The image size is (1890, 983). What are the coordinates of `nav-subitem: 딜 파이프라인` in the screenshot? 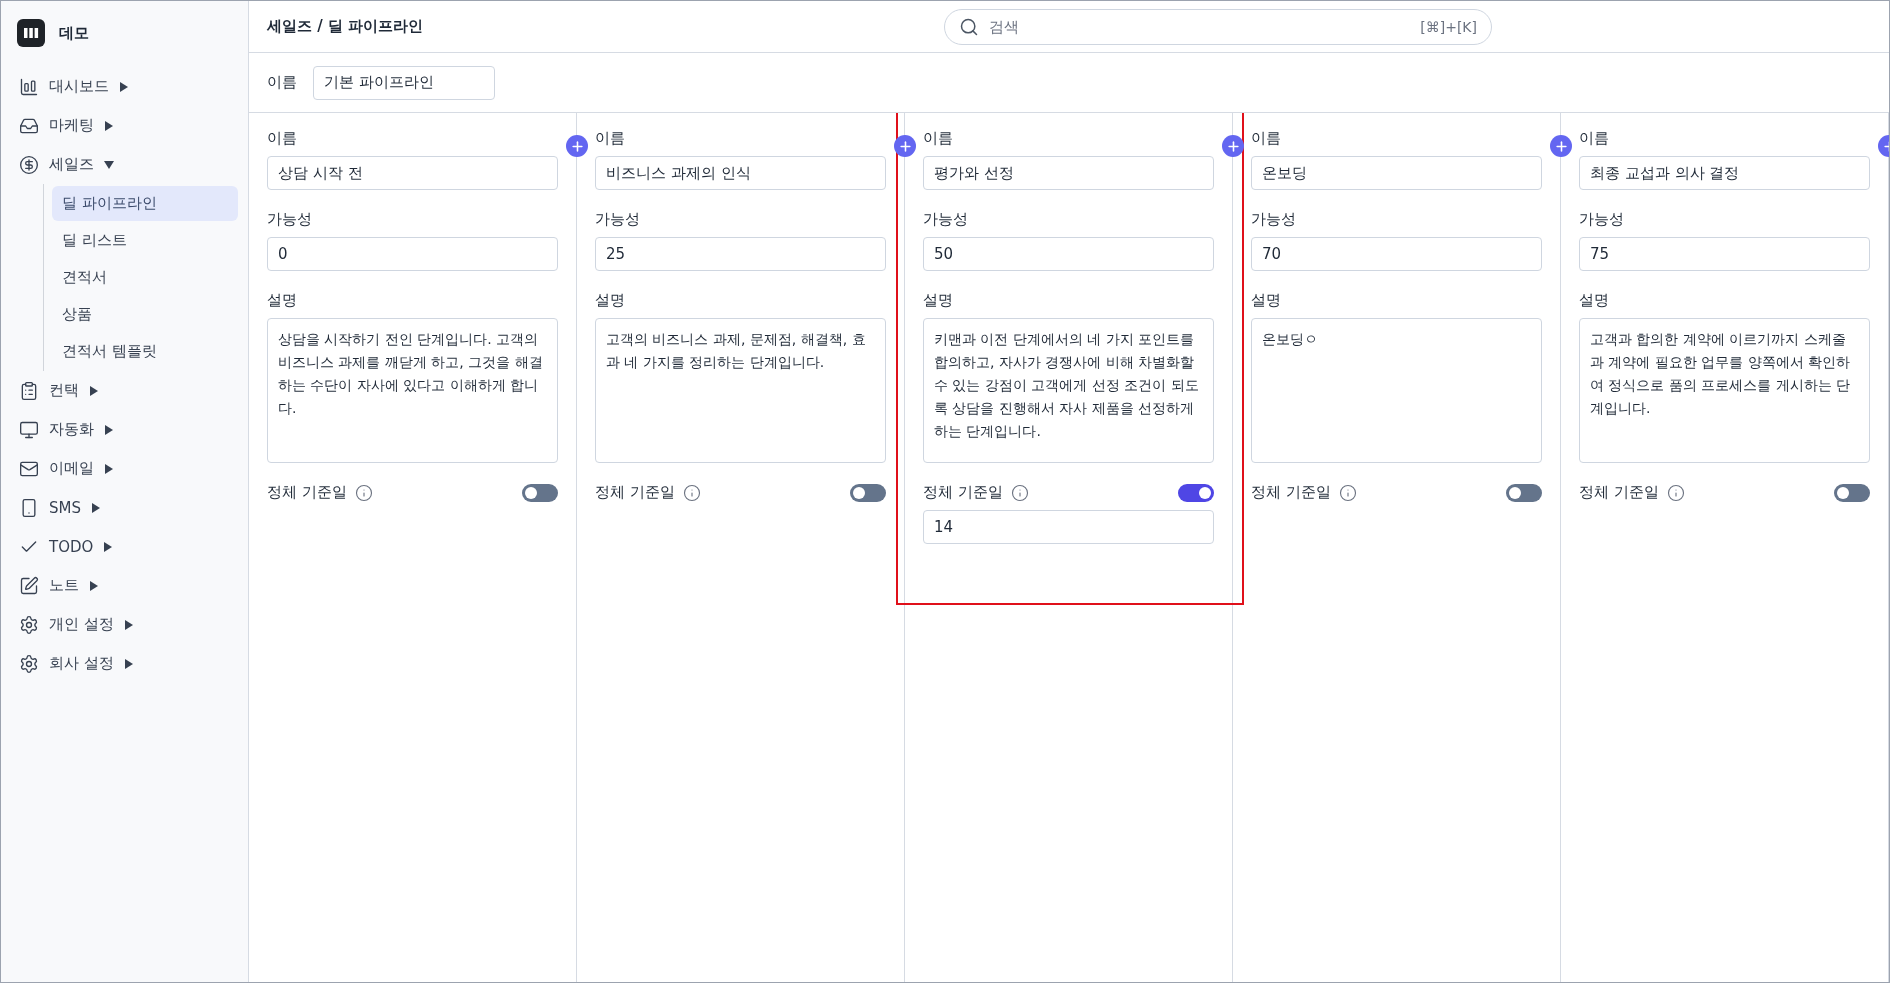 It's located at (145, 203).